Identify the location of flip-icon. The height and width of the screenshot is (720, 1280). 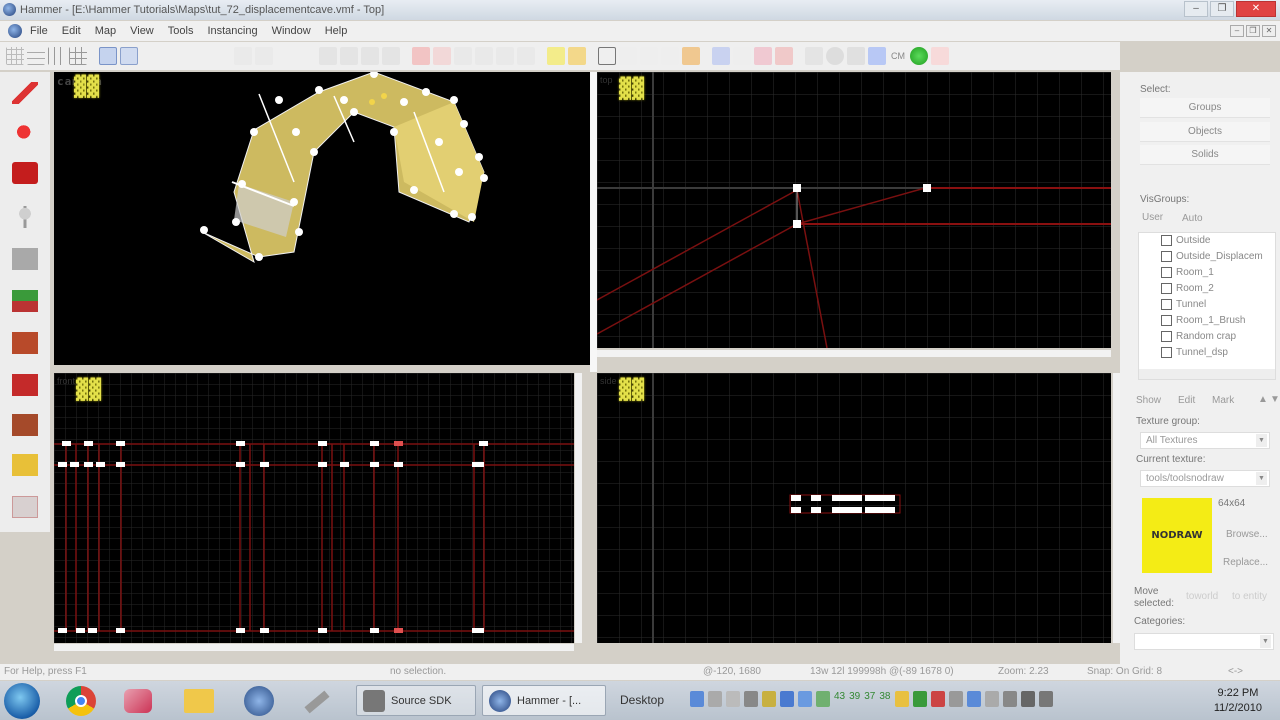
(505, 56).